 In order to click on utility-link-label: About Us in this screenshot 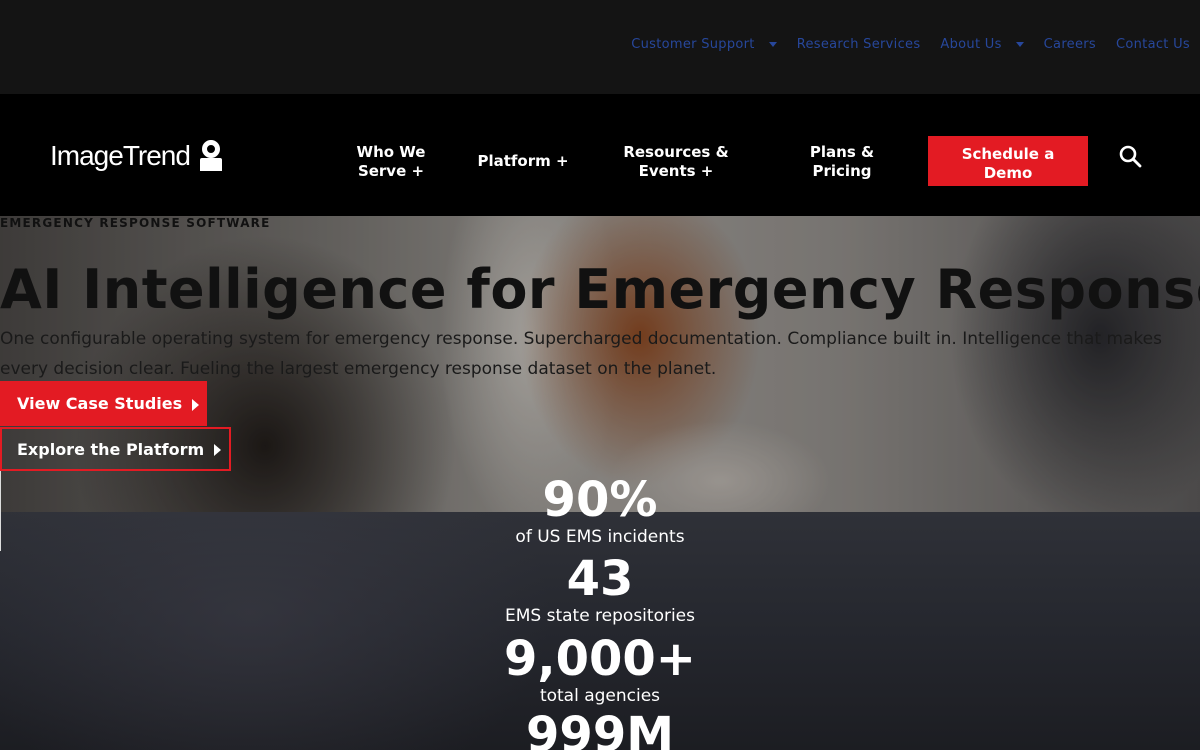, I will do `click(971, 44)`.